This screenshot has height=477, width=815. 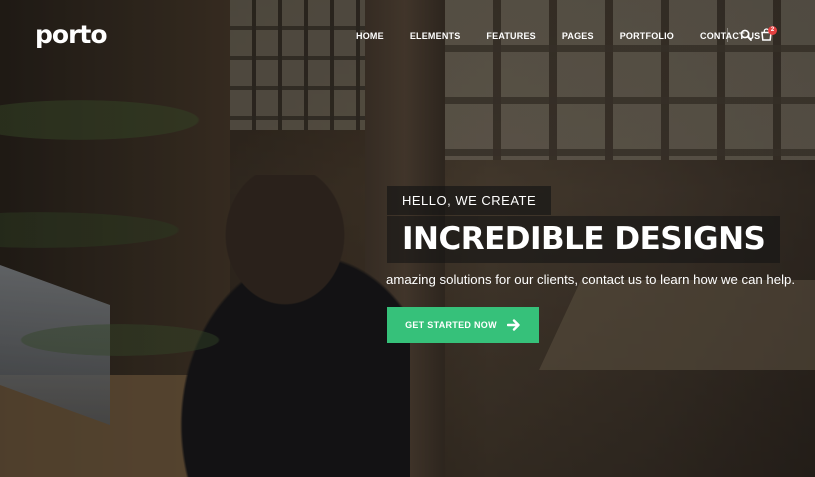 What do you see at coordinates (727, 35) in the screenshot?
I see `nav-divider` at bounding box center [727, 35].